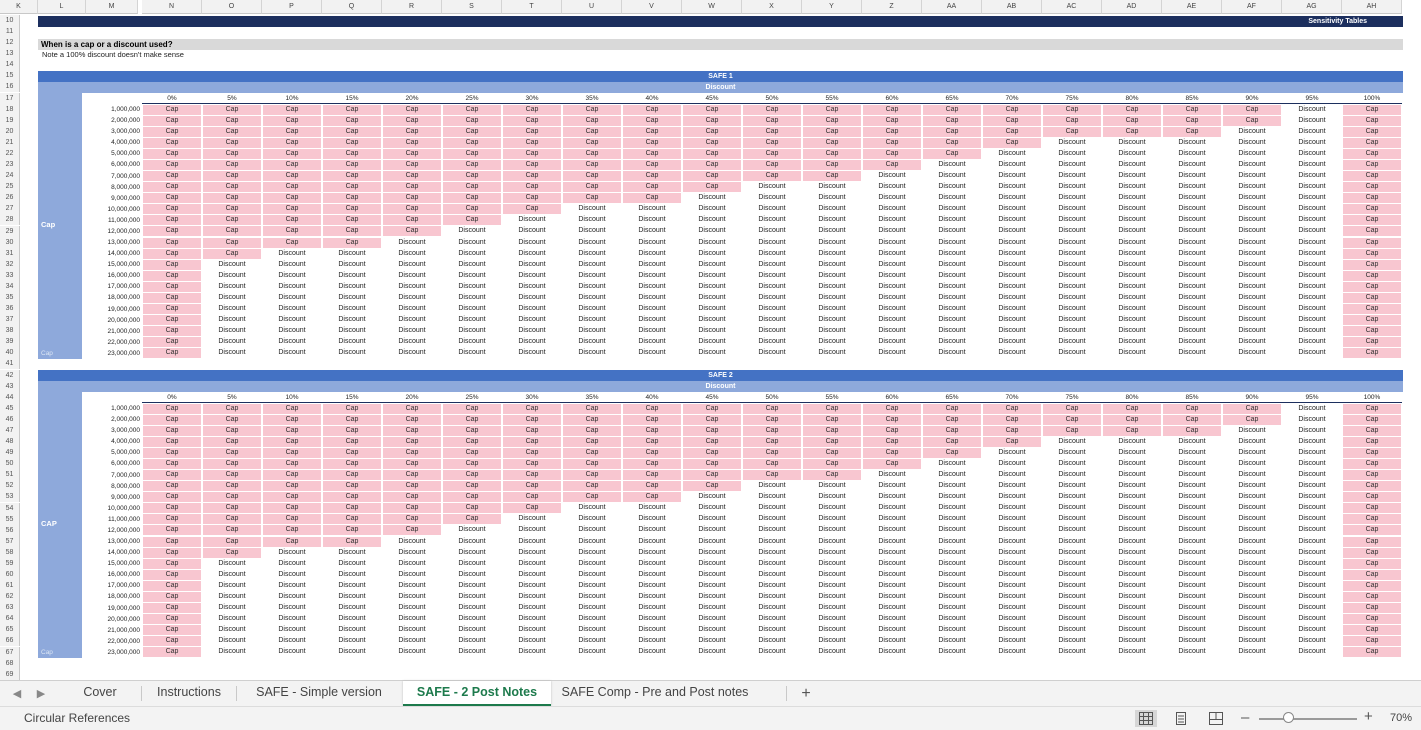  What do you see at coordinates (10, 563) in the screenshot?
I see `row-number: 59` at bounding box center [10, 563].